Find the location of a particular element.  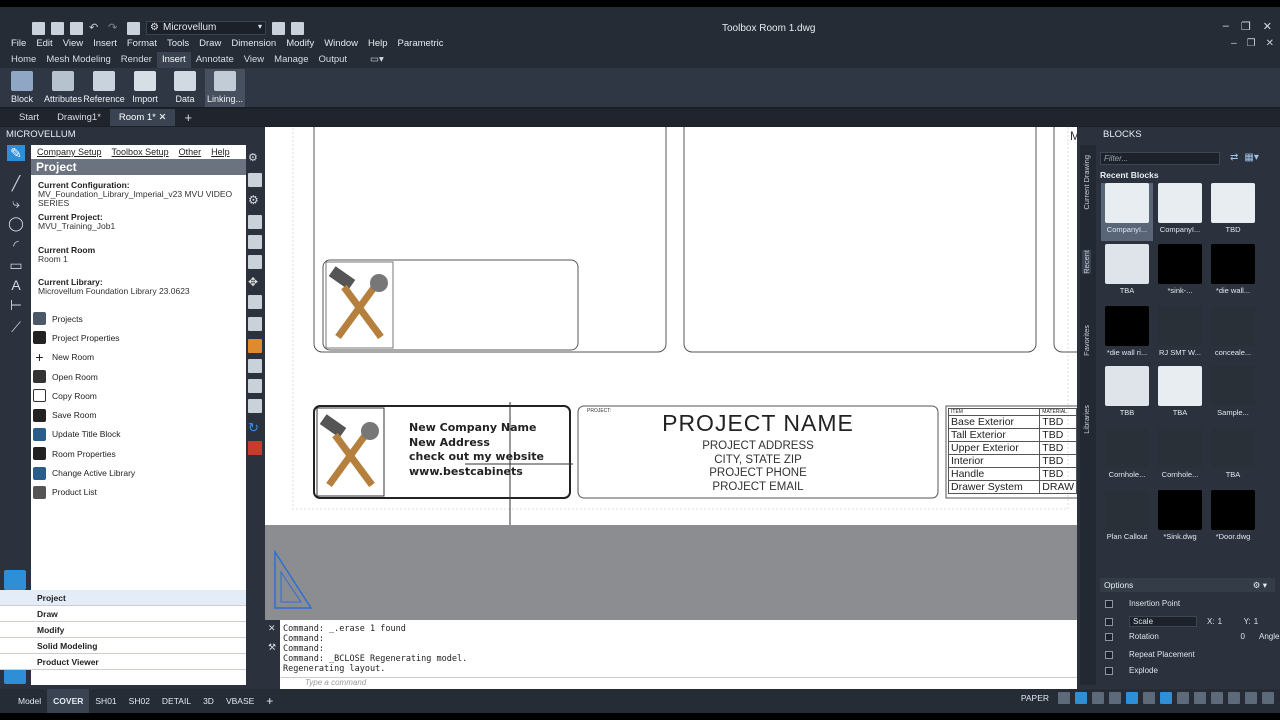

pencil-icon: ✎ is located at coordinates (16, 153).